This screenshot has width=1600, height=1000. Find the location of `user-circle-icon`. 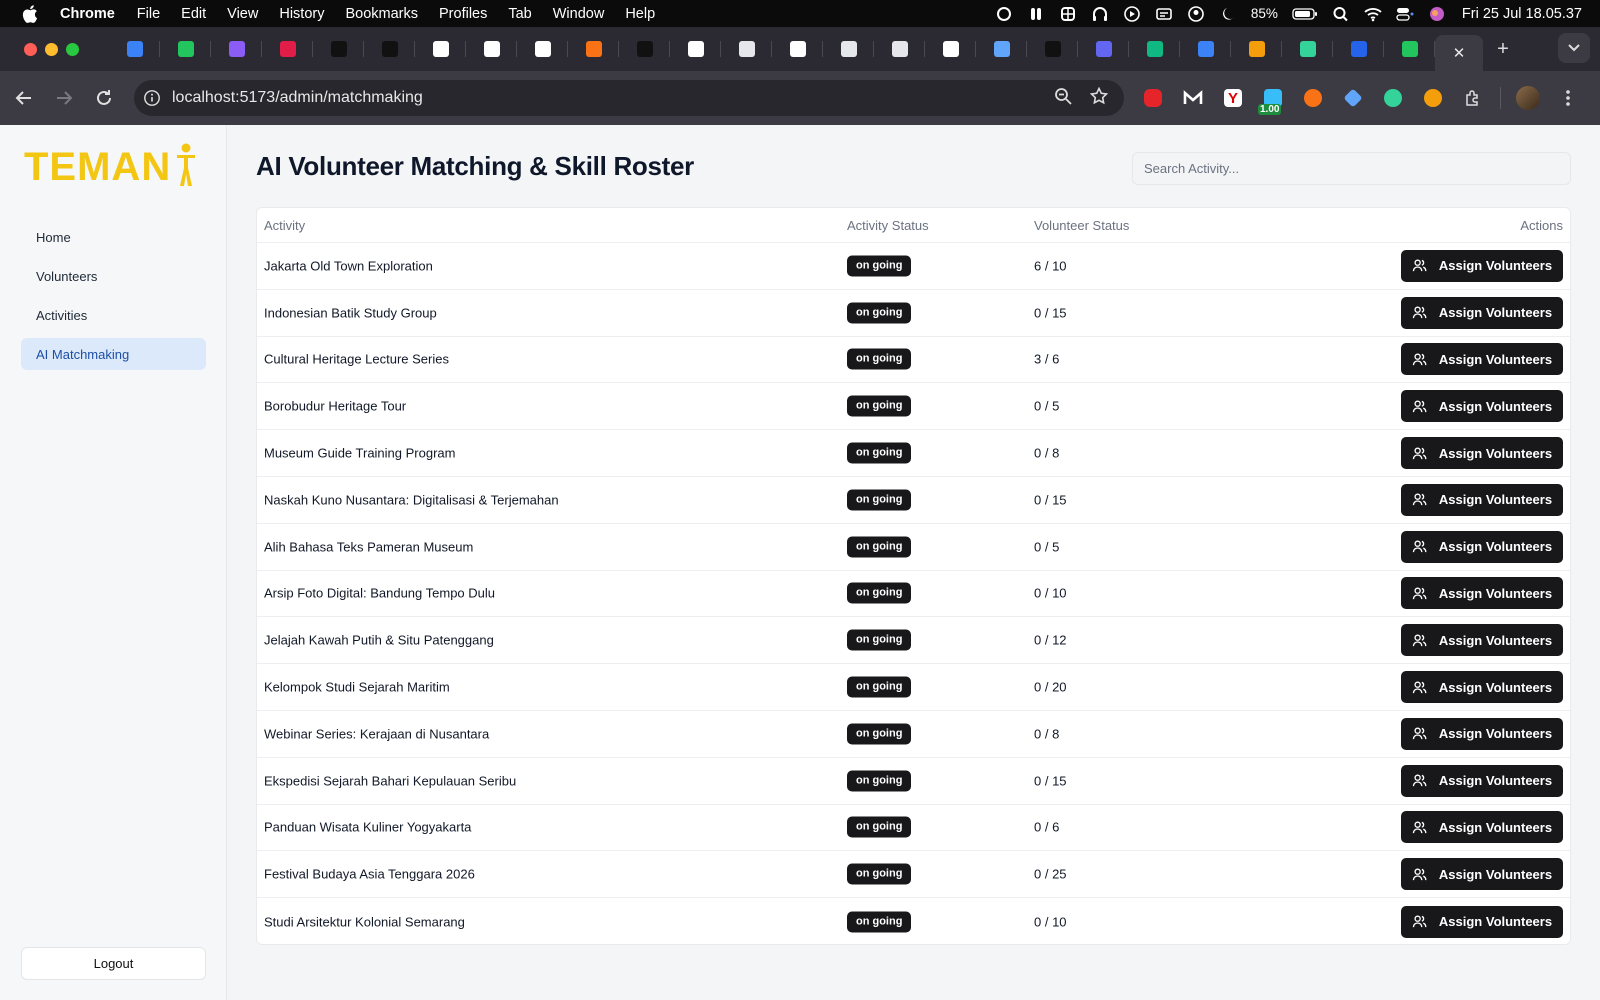

user-circle-icon is located at coordinates (1196, 13).